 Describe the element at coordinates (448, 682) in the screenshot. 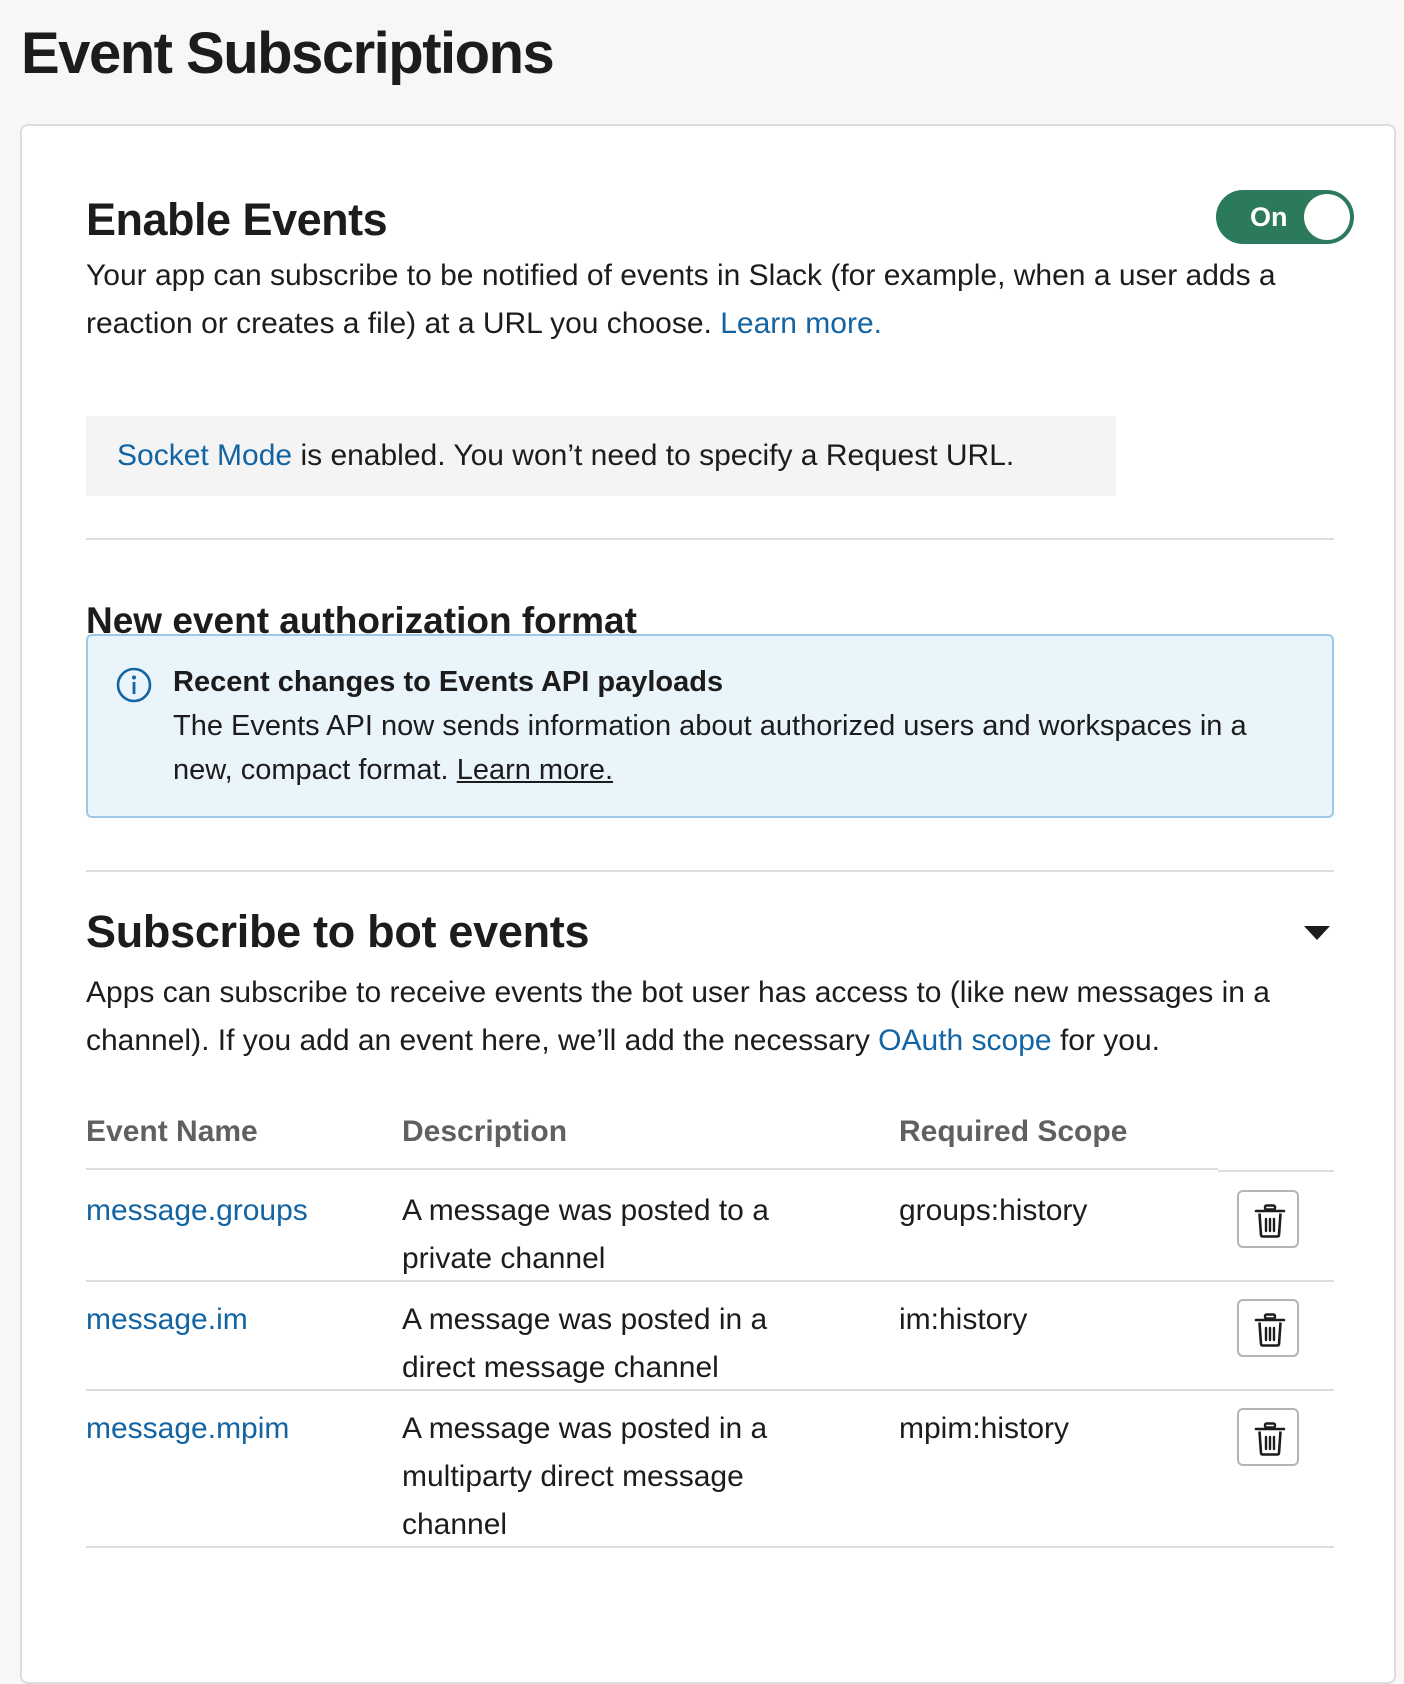

I see `info-heading: Recent changes to Events API payloads` at that location.